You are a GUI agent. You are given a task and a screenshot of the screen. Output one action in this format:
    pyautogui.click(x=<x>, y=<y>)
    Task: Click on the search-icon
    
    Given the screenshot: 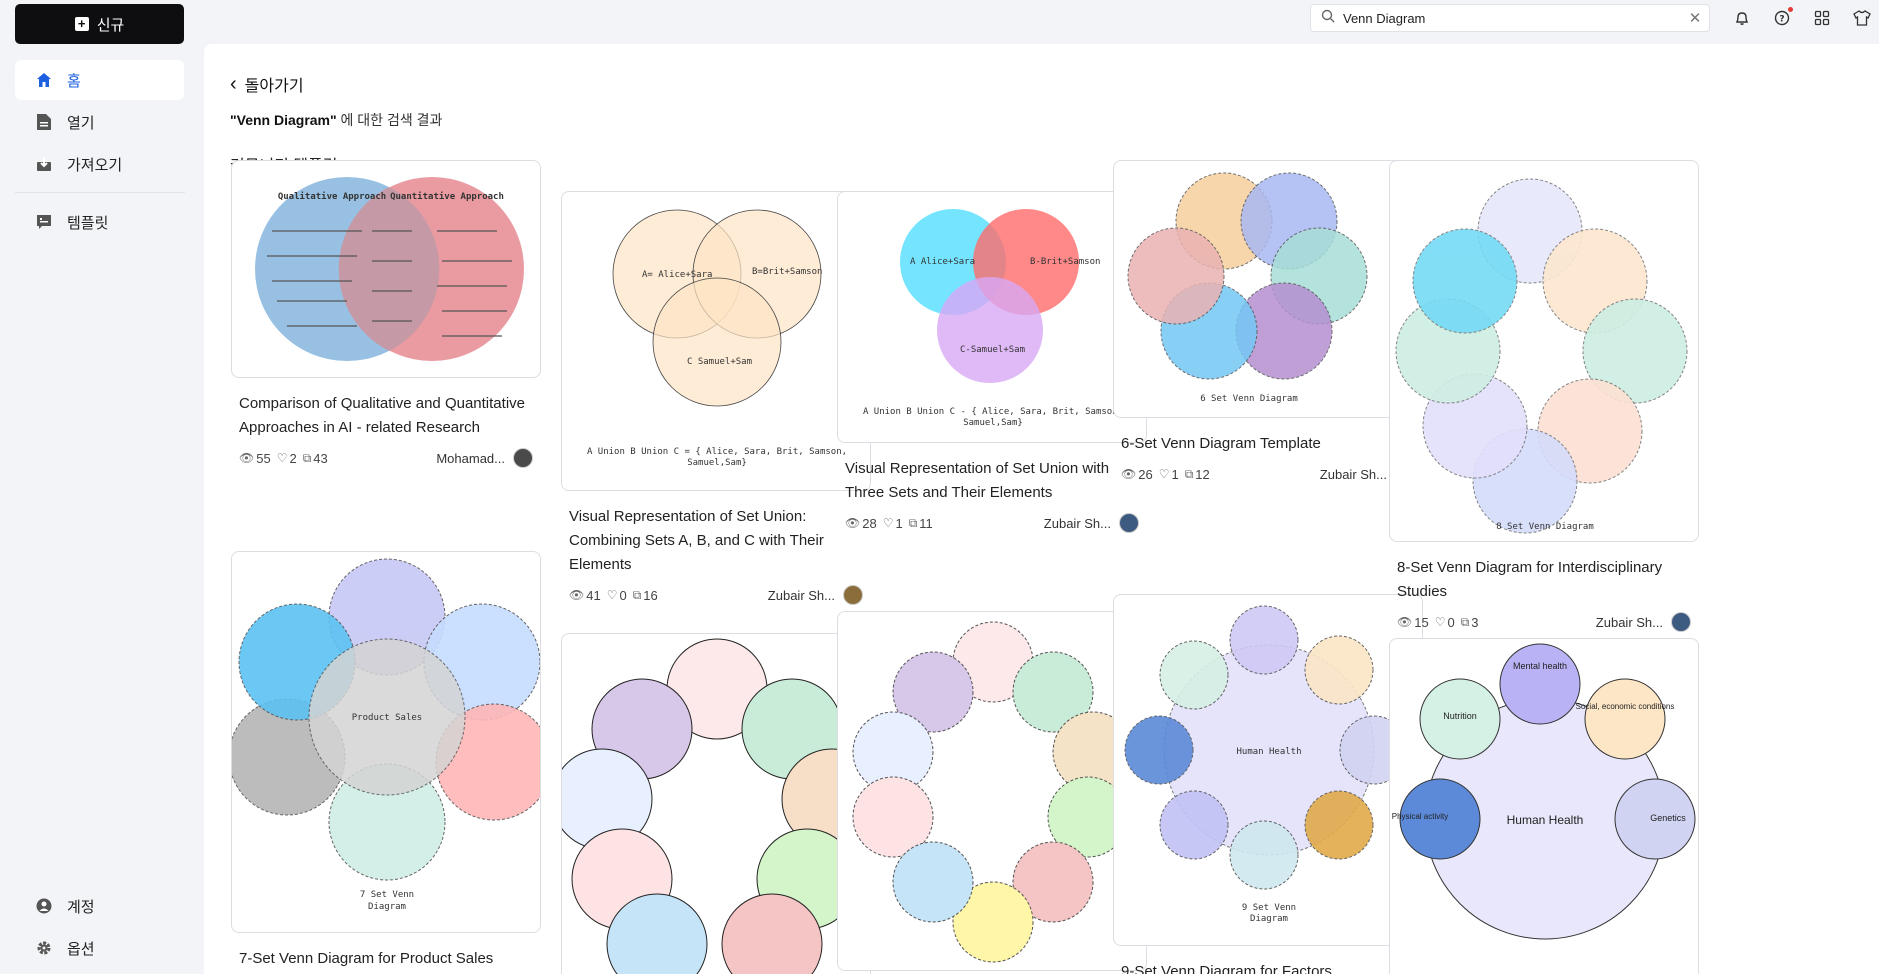 What is the action you would take?
    pyautogui.click(x=1328, y=18)
    